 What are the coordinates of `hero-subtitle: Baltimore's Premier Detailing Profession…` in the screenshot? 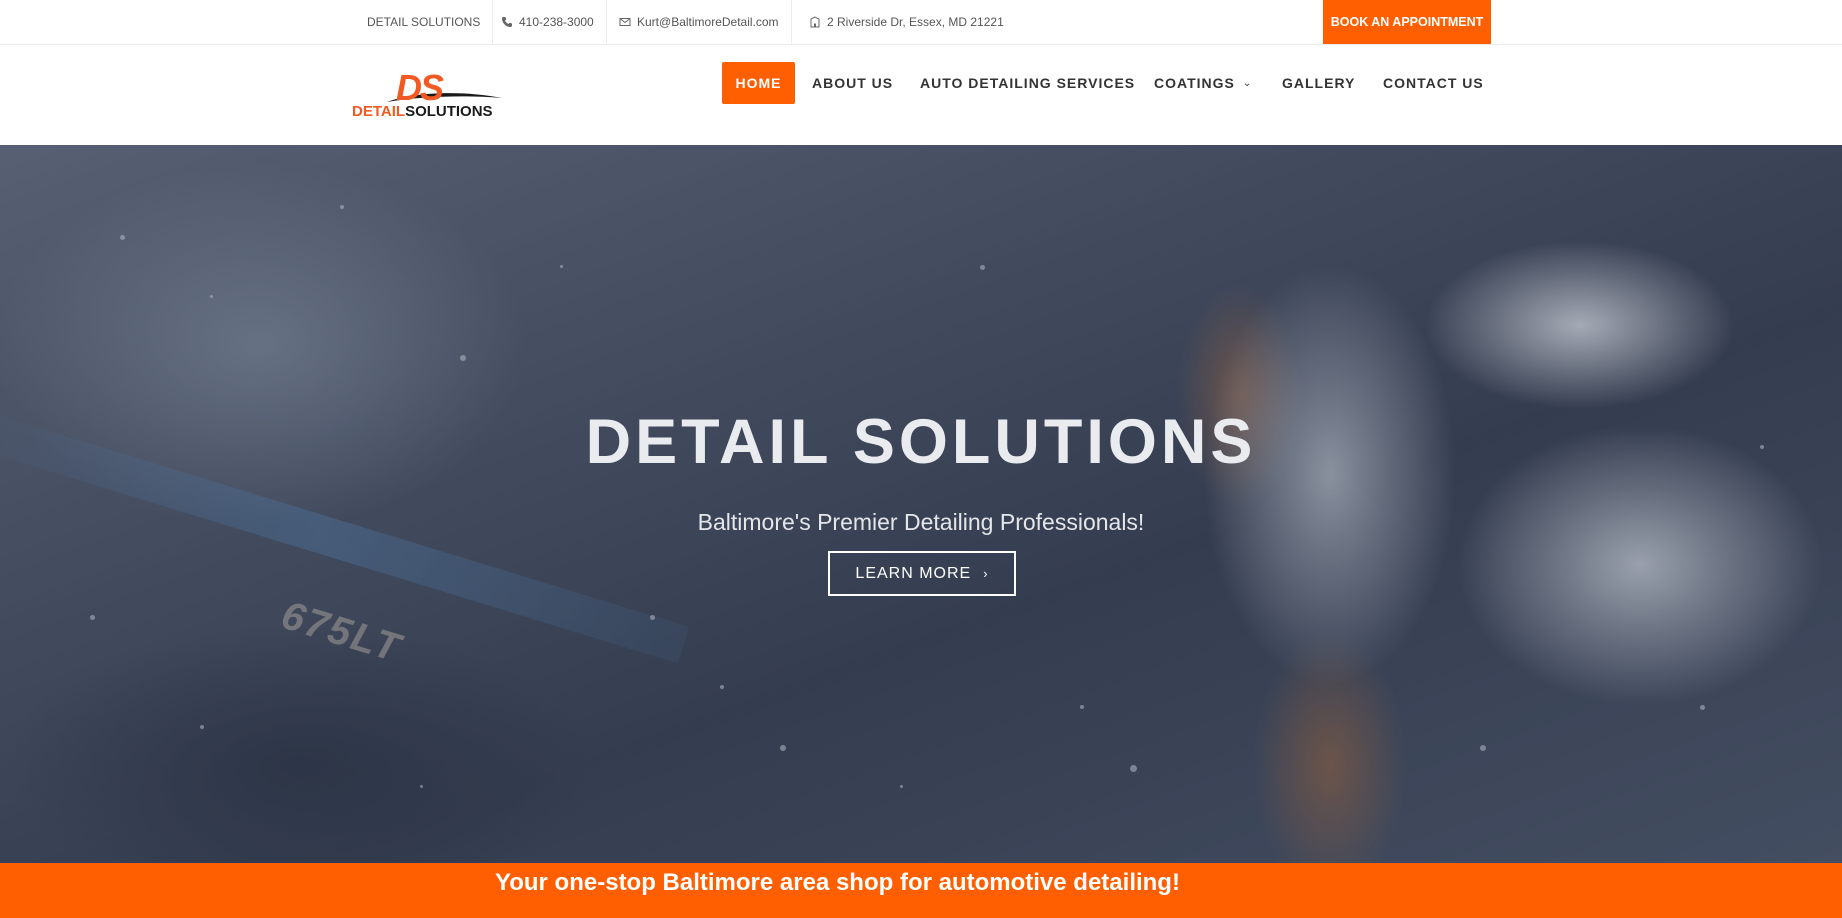 It's located at (921, 522).